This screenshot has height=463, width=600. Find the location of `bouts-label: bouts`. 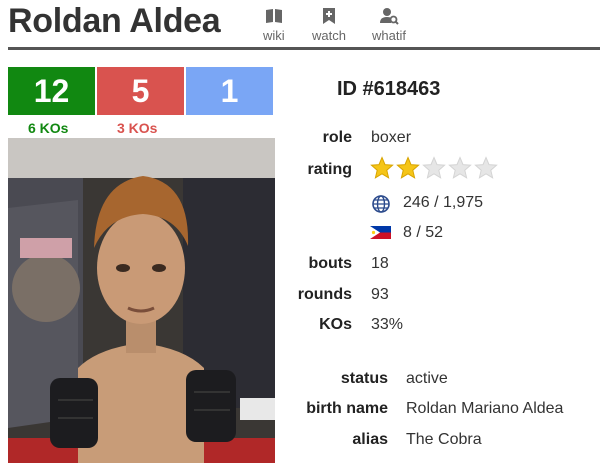

bouts-label: bouts is located at coordinates (330, 263).